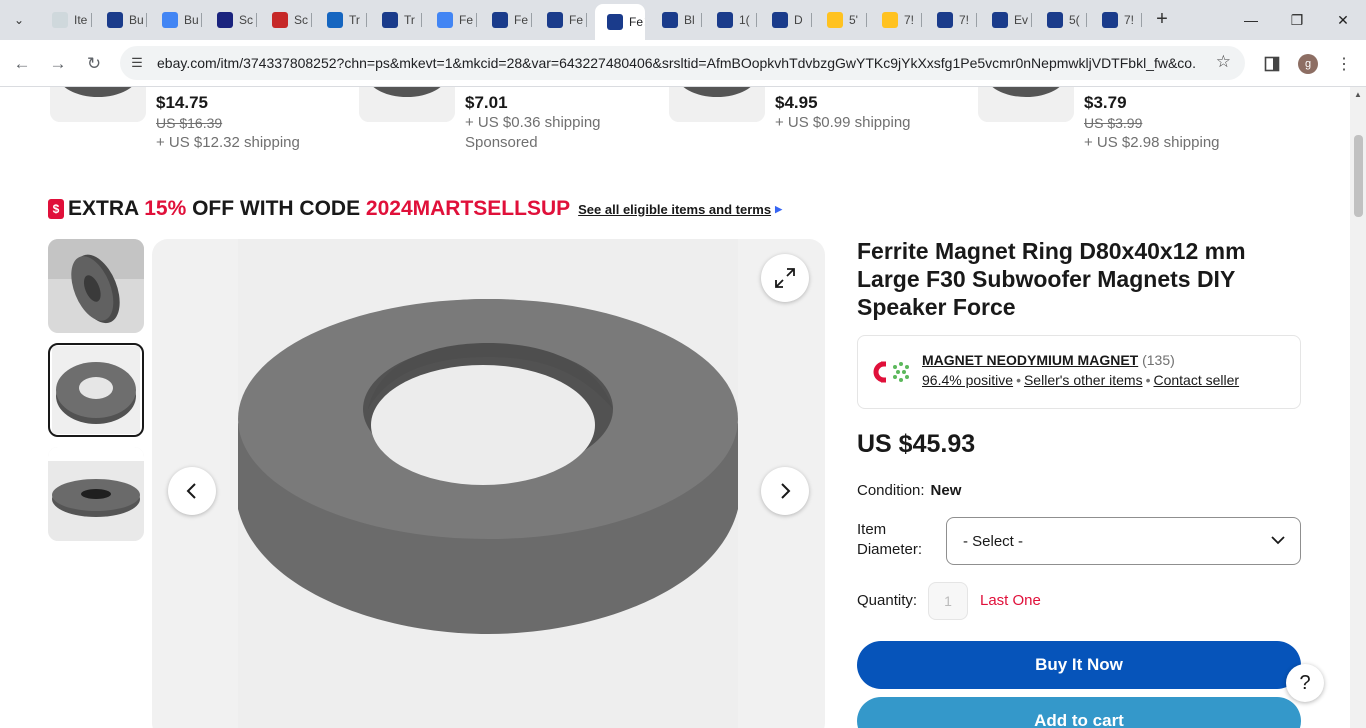 This screenshot has width=1366, height=728. Describe the element at coordinates (1358, 94) in the screenshot. I see `scroll-up-arrow-icon: ▲` at that location.